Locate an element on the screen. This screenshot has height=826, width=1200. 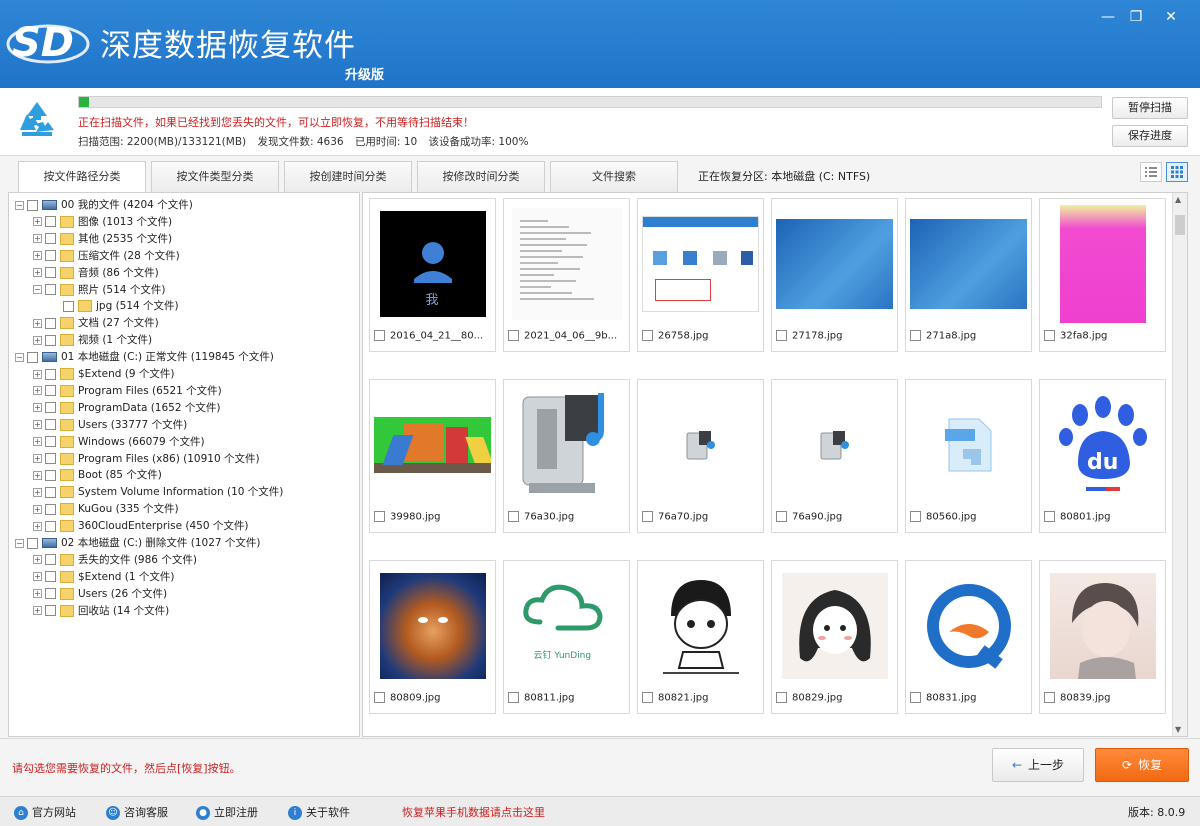
tree-row: + System Volume Information (10 个文件) is located at coordinates (158, 492).